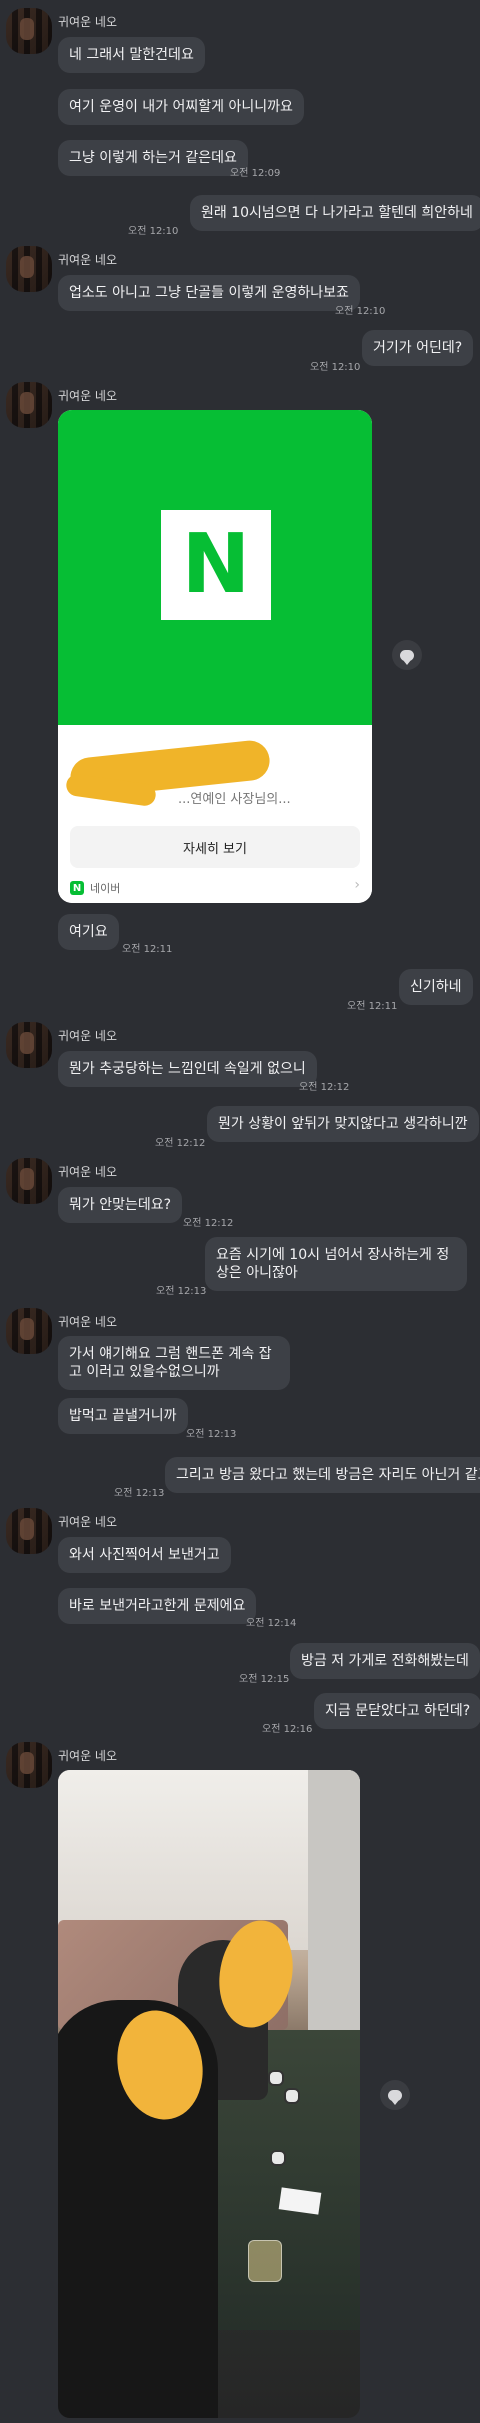 Image resolution: width=480 pixels, height=2423 pixels. What do you see at coordinates (153, 158) in the screenshot?
I see `message-bubble: 그냥 이렇게 하는거 같은데요` at bounding box center [153, 158].